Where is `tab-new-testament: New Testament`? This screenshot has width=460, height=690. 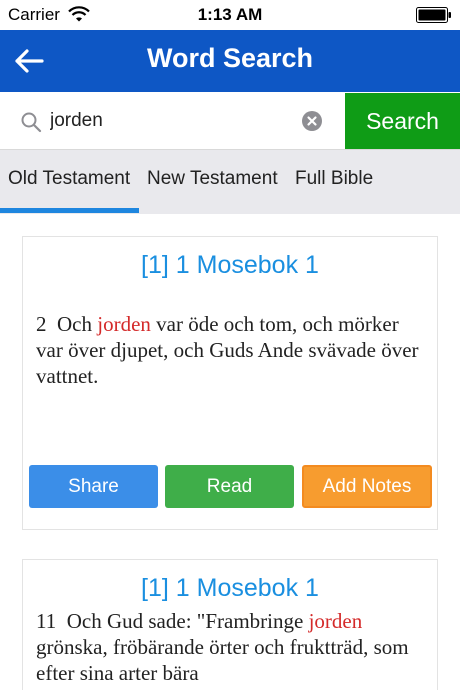 tab-new-testament: New Testament is located at coordinates (212, 179).